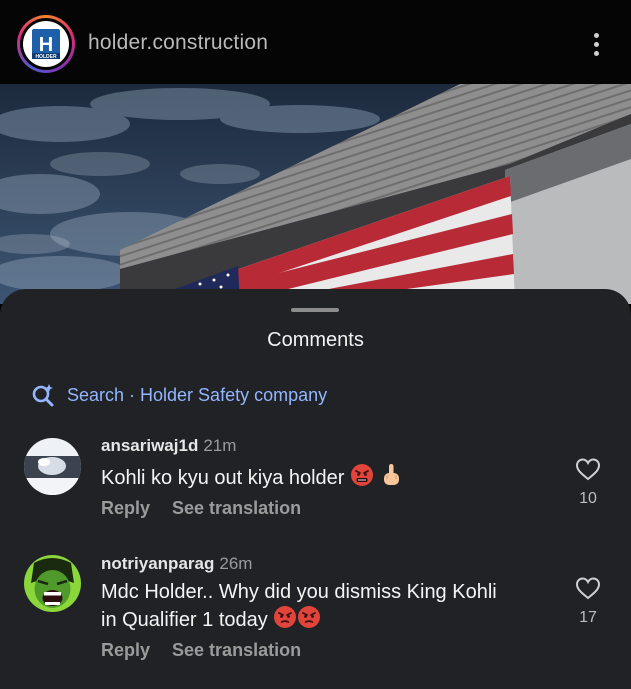 The width and height of the screenshot is (631, 689). I want to click on holder-logo: H HOLDER, so click(46, 44).